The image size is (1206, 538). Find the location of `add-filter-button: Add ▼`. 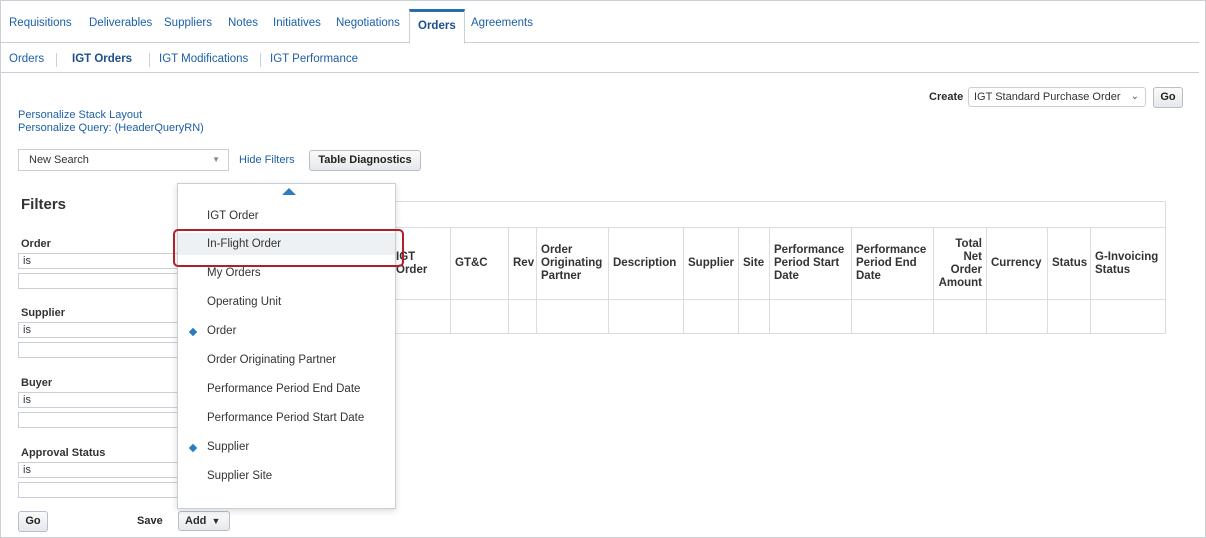

add-filter-button: Add ▼ is located at coordinates (204, 521).